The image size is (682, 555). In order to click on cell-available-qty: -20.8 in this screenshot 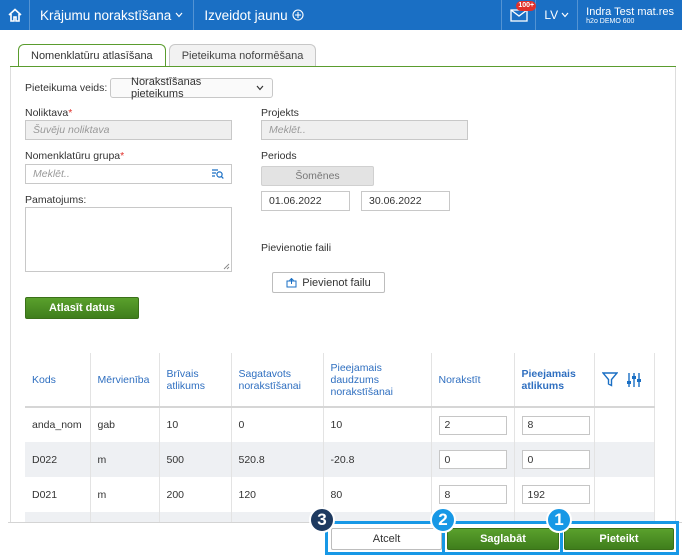, I will do `click(377, 459)`.